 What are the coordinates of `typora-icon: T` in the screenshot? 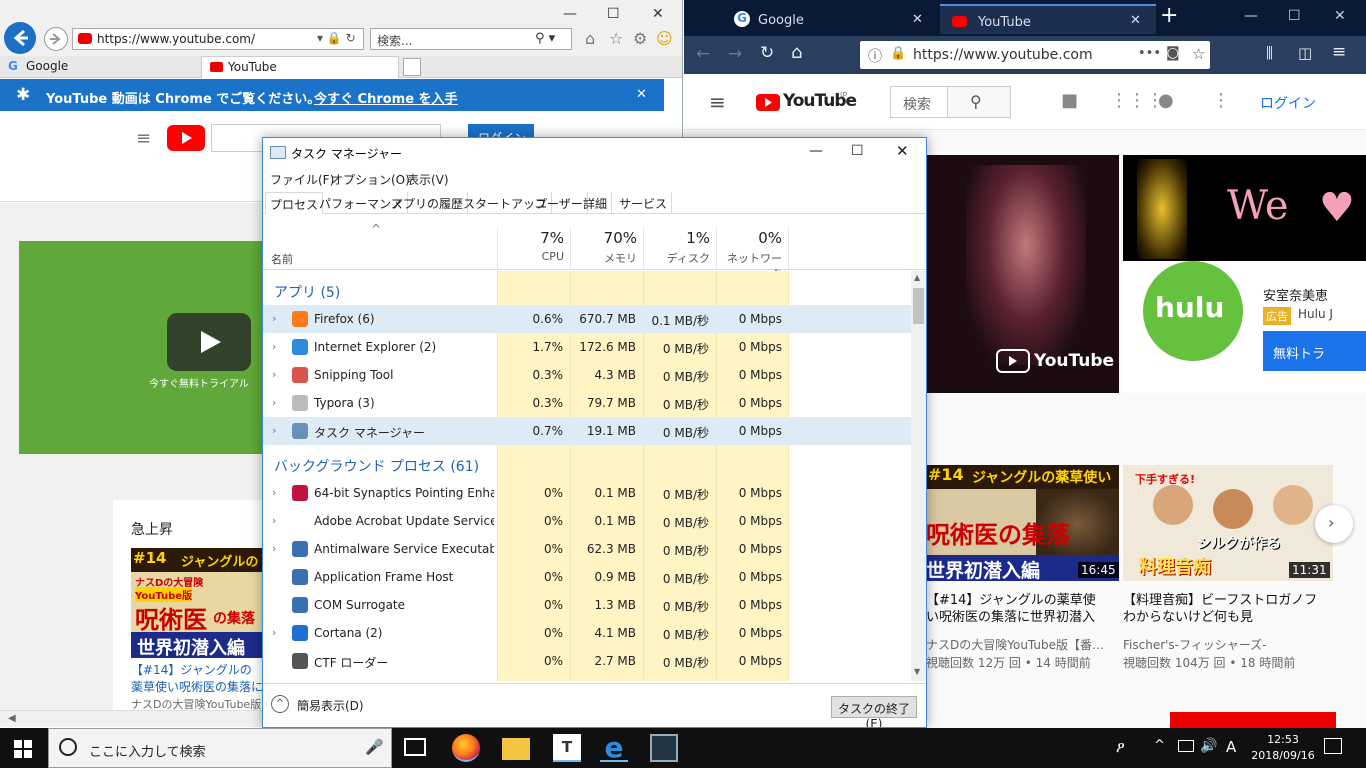 It's located at (567, 748).